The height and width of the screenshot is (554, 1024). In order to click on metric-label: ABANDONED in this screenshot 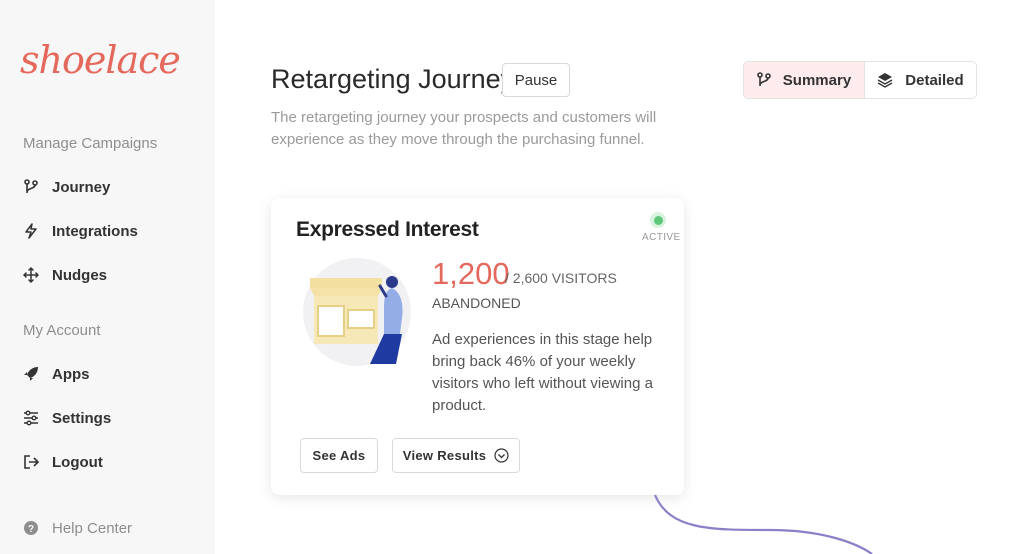, I will do `click(476, 303)`.